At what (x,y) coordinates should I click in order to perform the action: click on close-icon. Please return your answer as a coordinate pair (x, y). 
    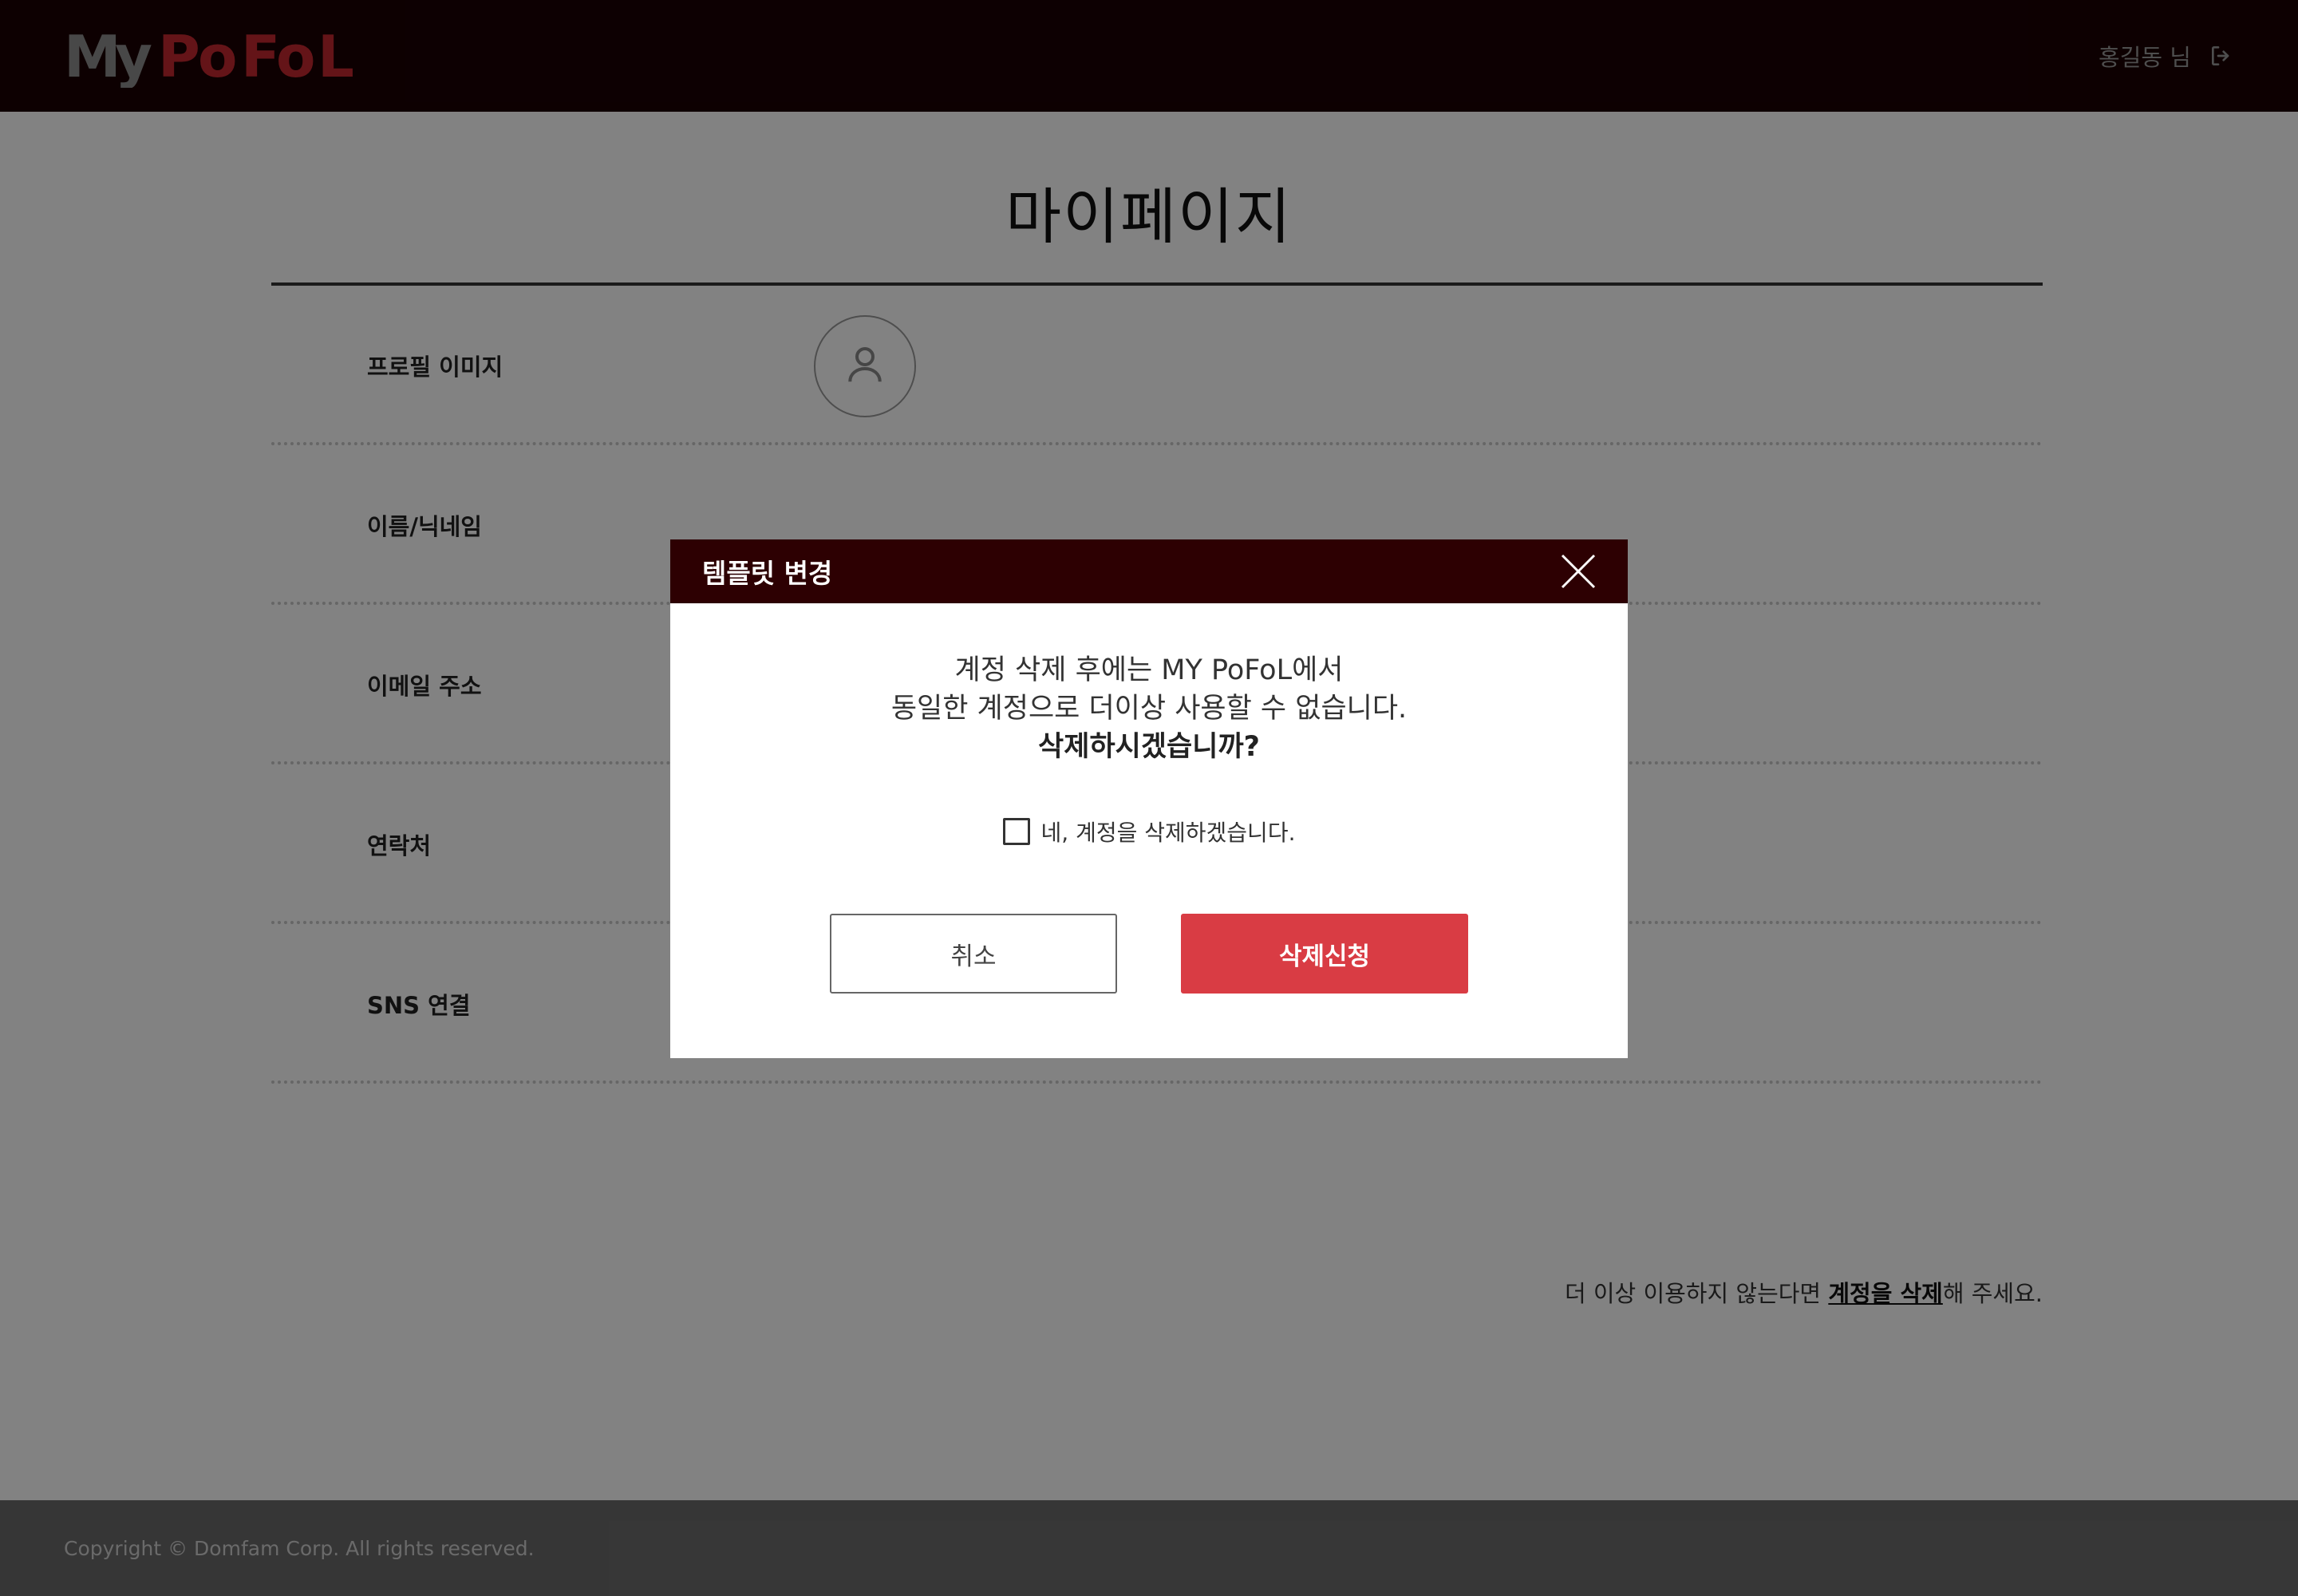
    Looking at the image, I should click on (1579, 571).